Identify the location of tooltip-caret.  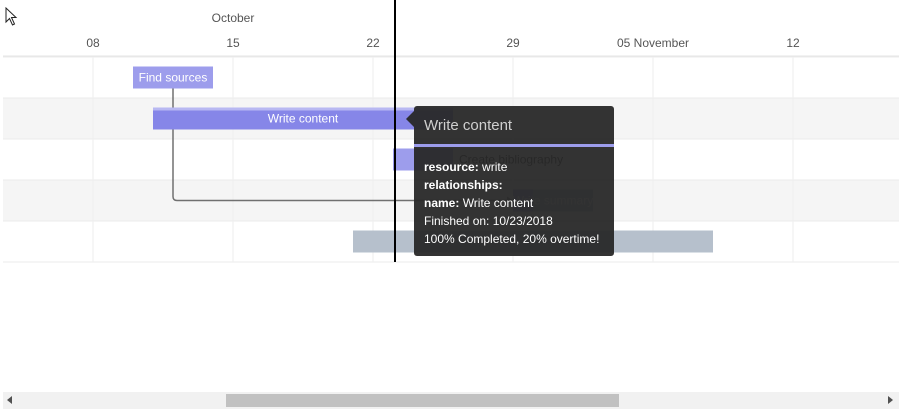
(410, 119).